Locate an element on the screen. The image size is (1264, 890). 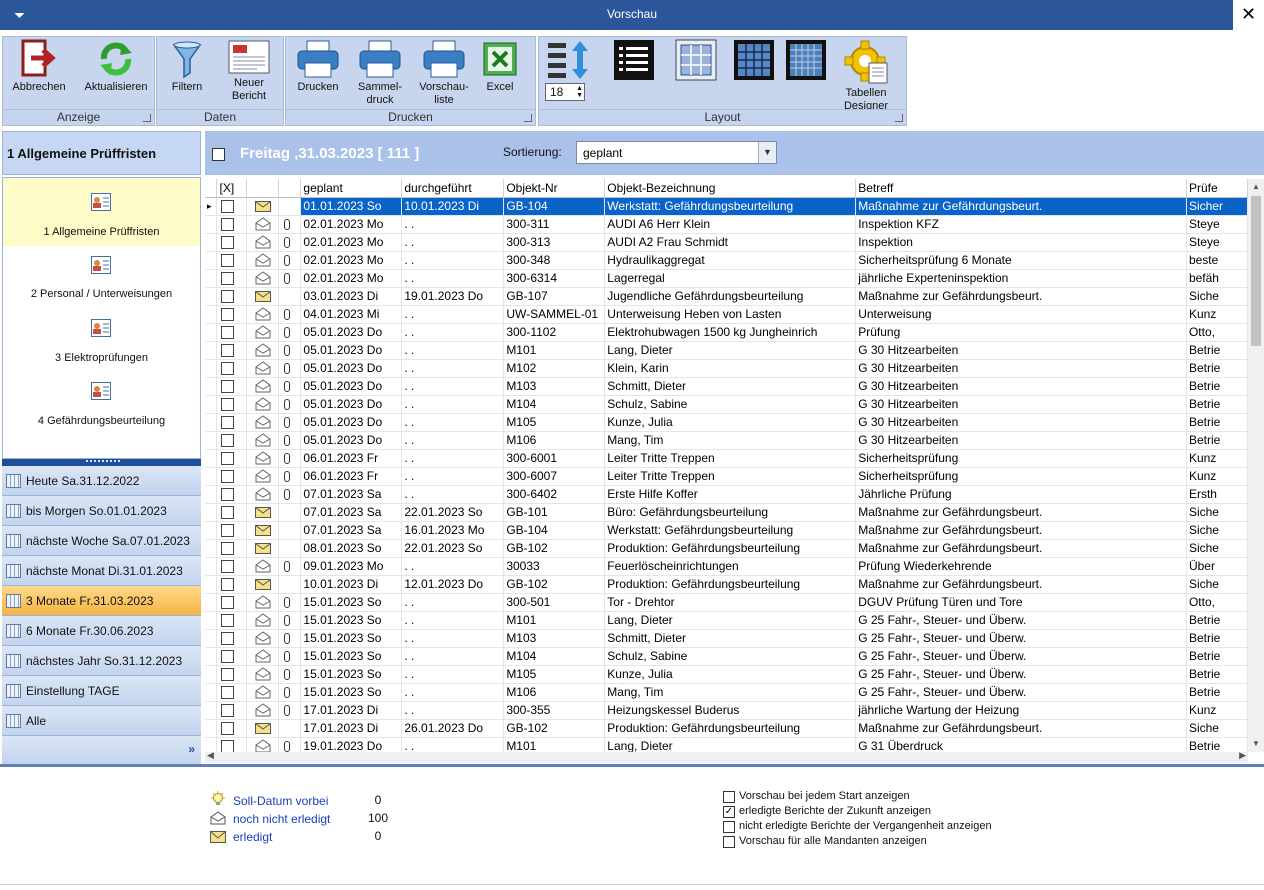
period-naechstes-jahr: nächstes Jahr So.31.12.2023 is located at coordinates (101, 661).